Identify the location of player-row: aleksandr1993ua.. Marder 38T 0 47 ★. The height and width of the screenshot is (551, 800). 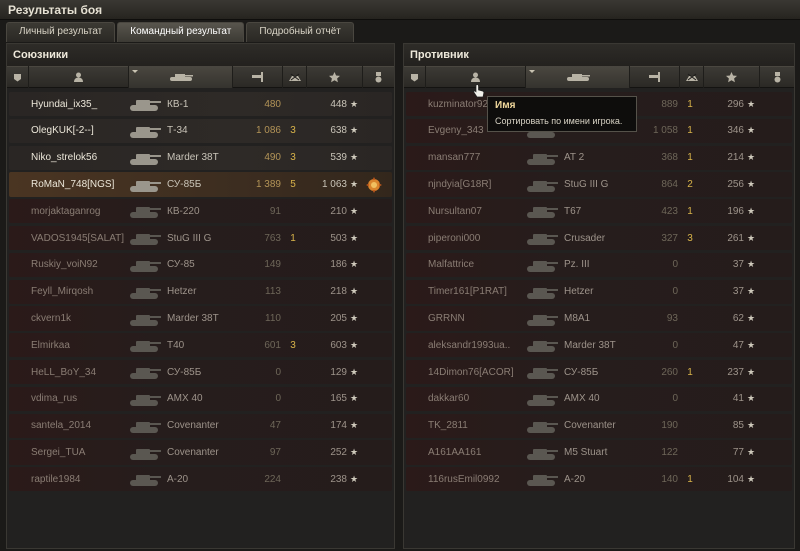
(599, 345).